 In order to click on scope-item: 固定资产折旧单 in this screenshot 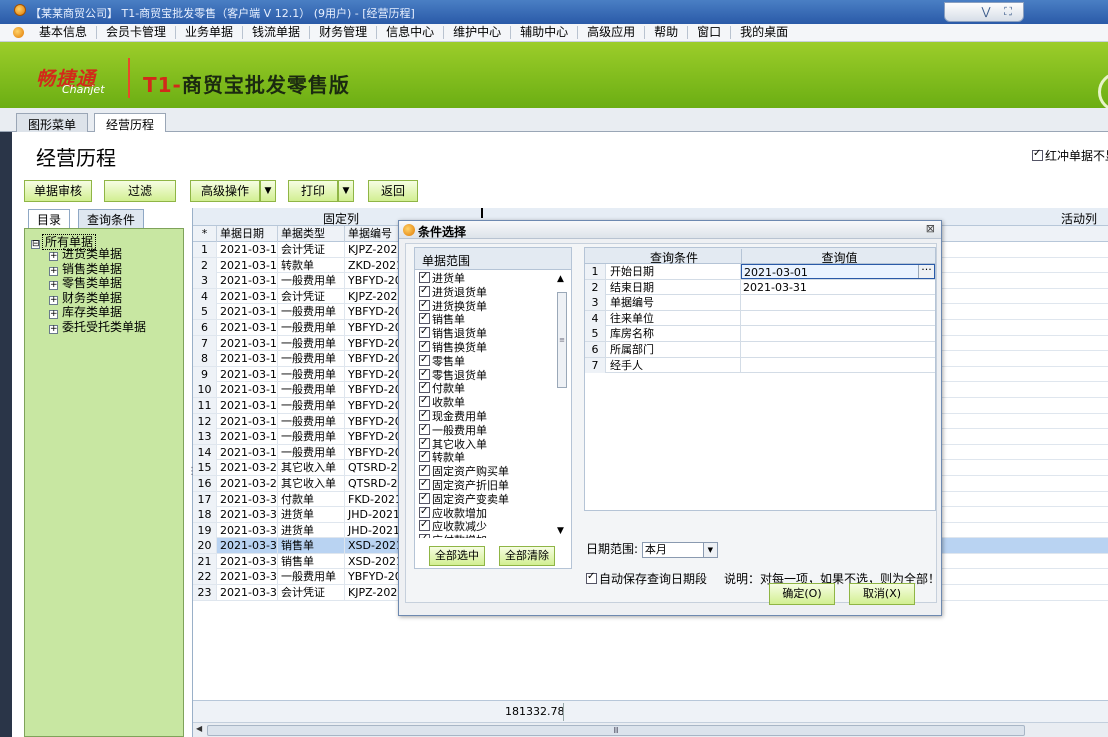, I will do `click(486, 485)`.